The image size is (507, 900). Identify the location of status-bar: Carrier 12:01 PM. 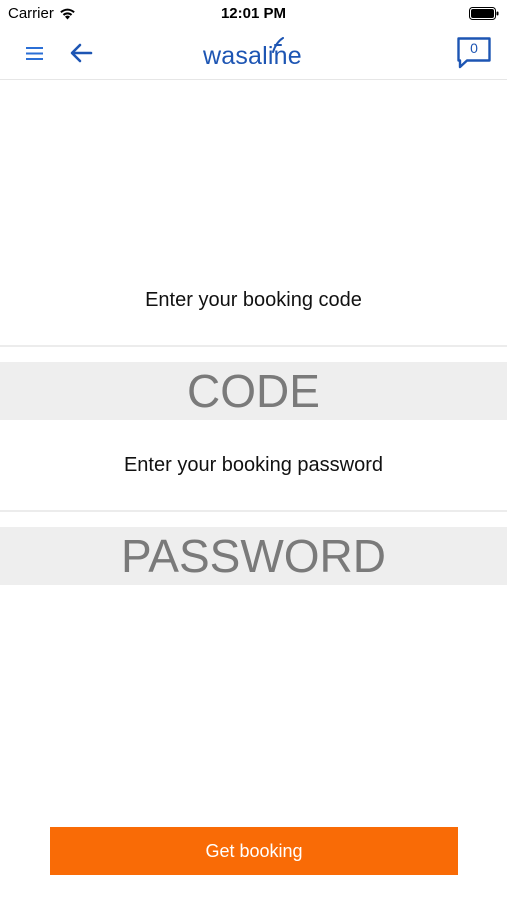
(253, 14).